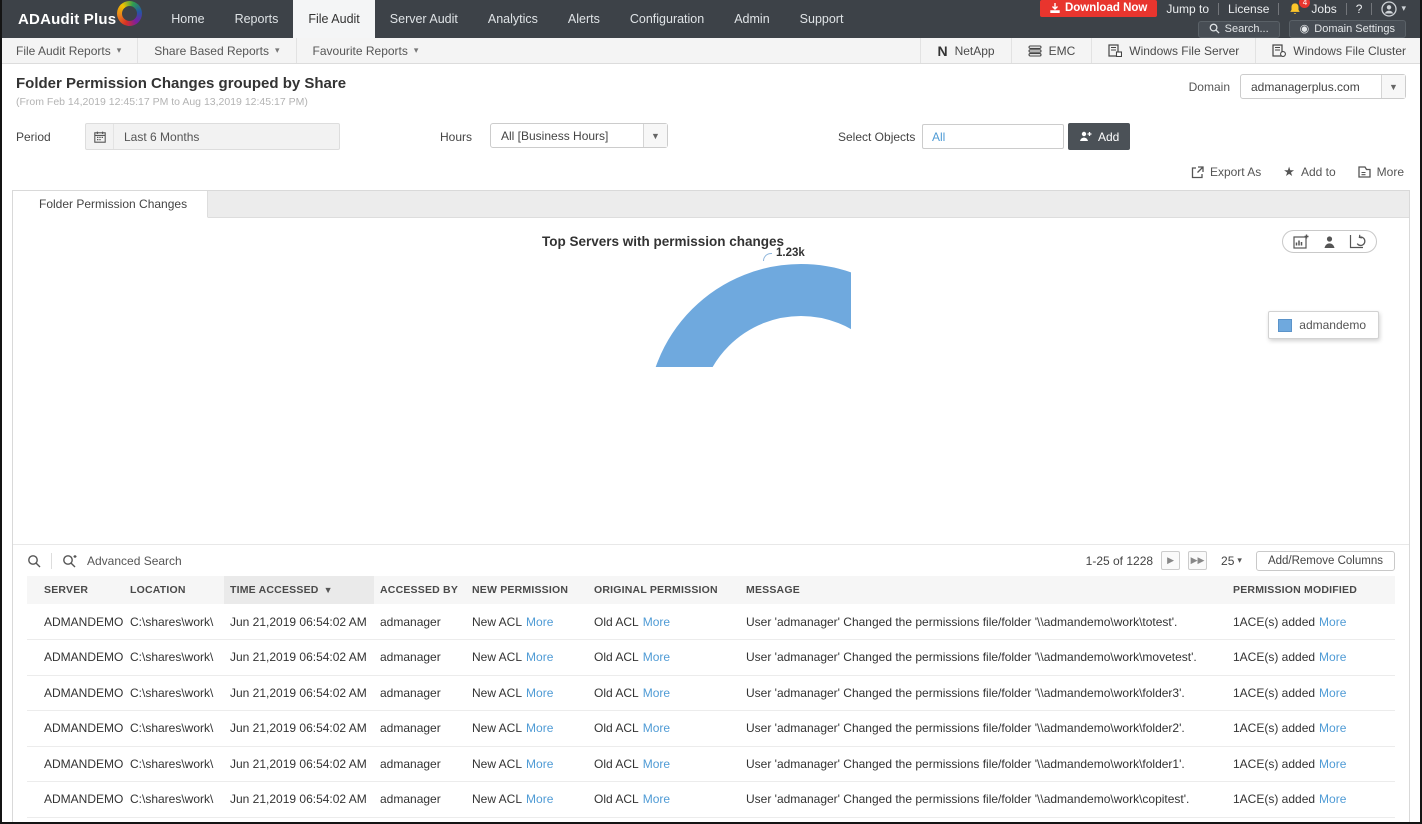 Image resolution: width=1422 pixels, height=824 pixels. I want to click on calendar-icon, so click(100, 136).